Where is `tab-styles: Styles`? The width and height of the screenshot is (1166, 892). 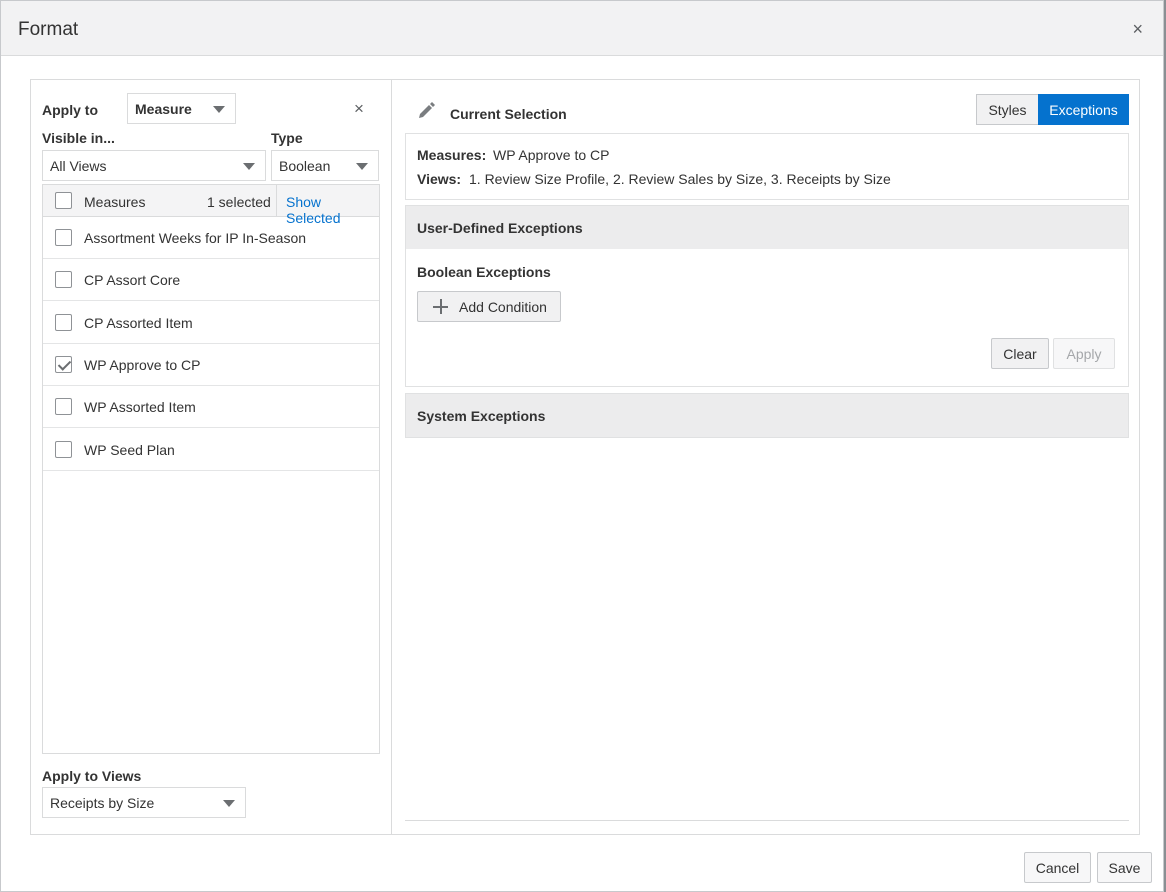 tab-styles: Styles is located at coordinates (1007, 109).